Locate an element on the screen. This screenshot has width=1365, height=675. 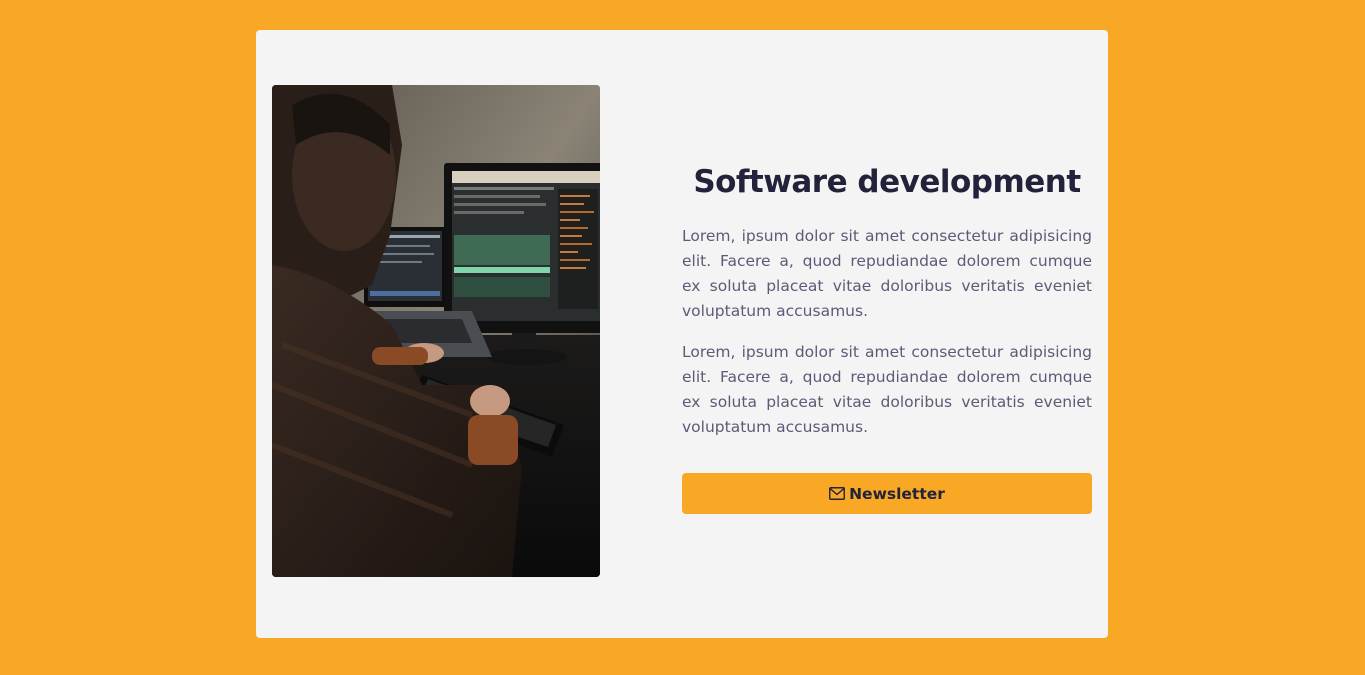
envelope-icon is located at coordinates (837, 493).